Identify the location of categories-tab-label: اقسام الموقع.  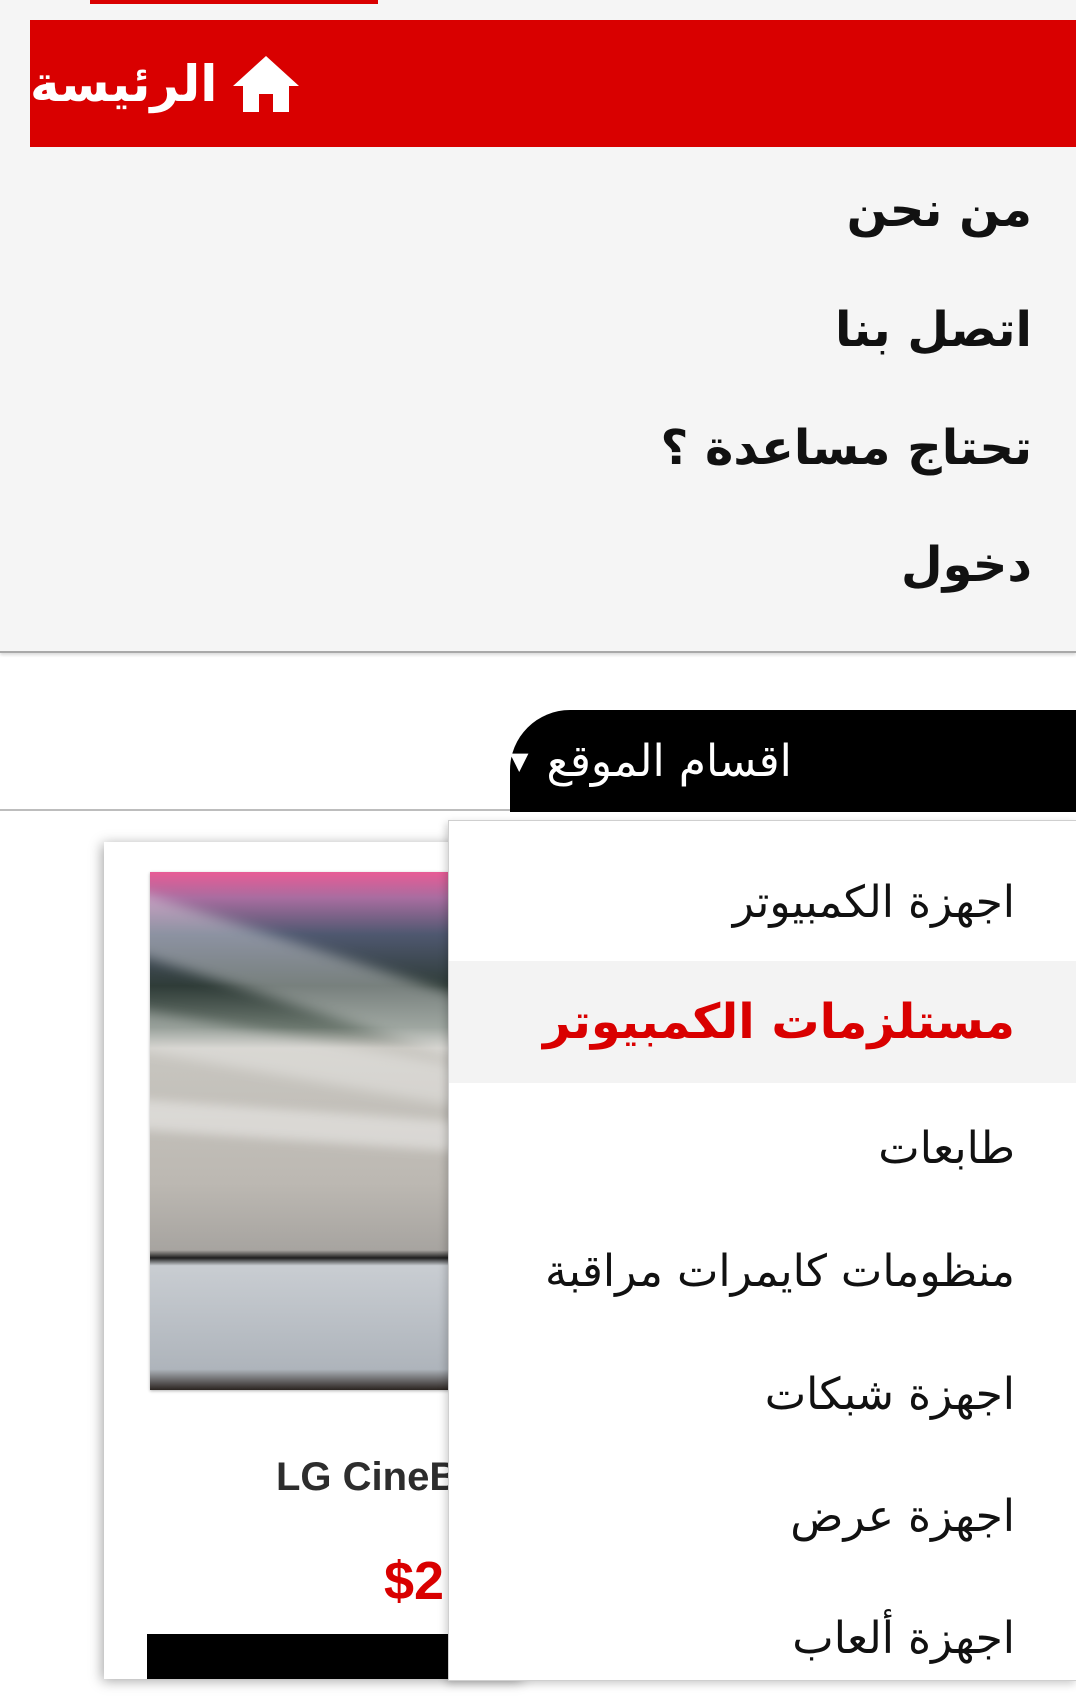
(669, 761).